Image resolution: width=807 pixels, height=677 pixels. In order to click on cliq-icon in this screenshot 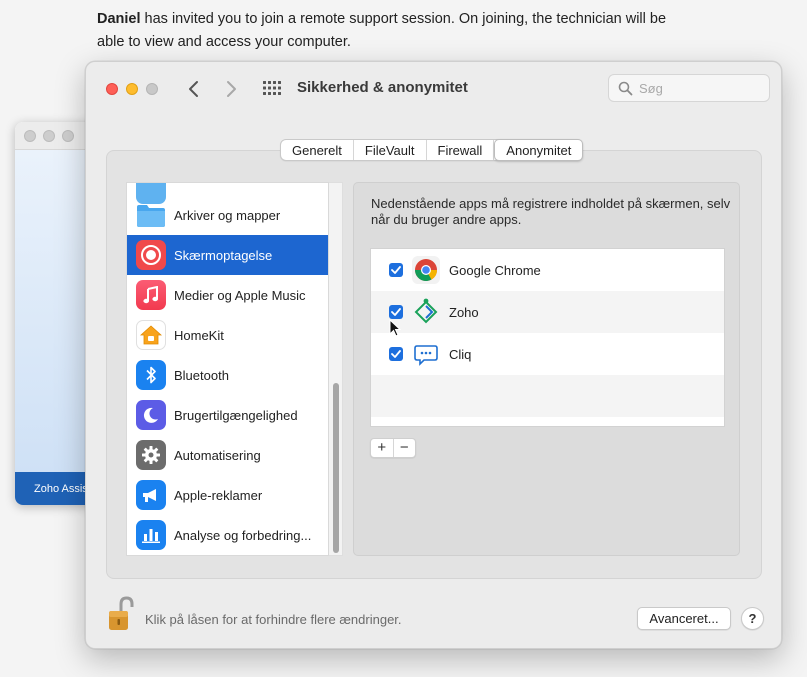, I will do `click(426, 355)`.